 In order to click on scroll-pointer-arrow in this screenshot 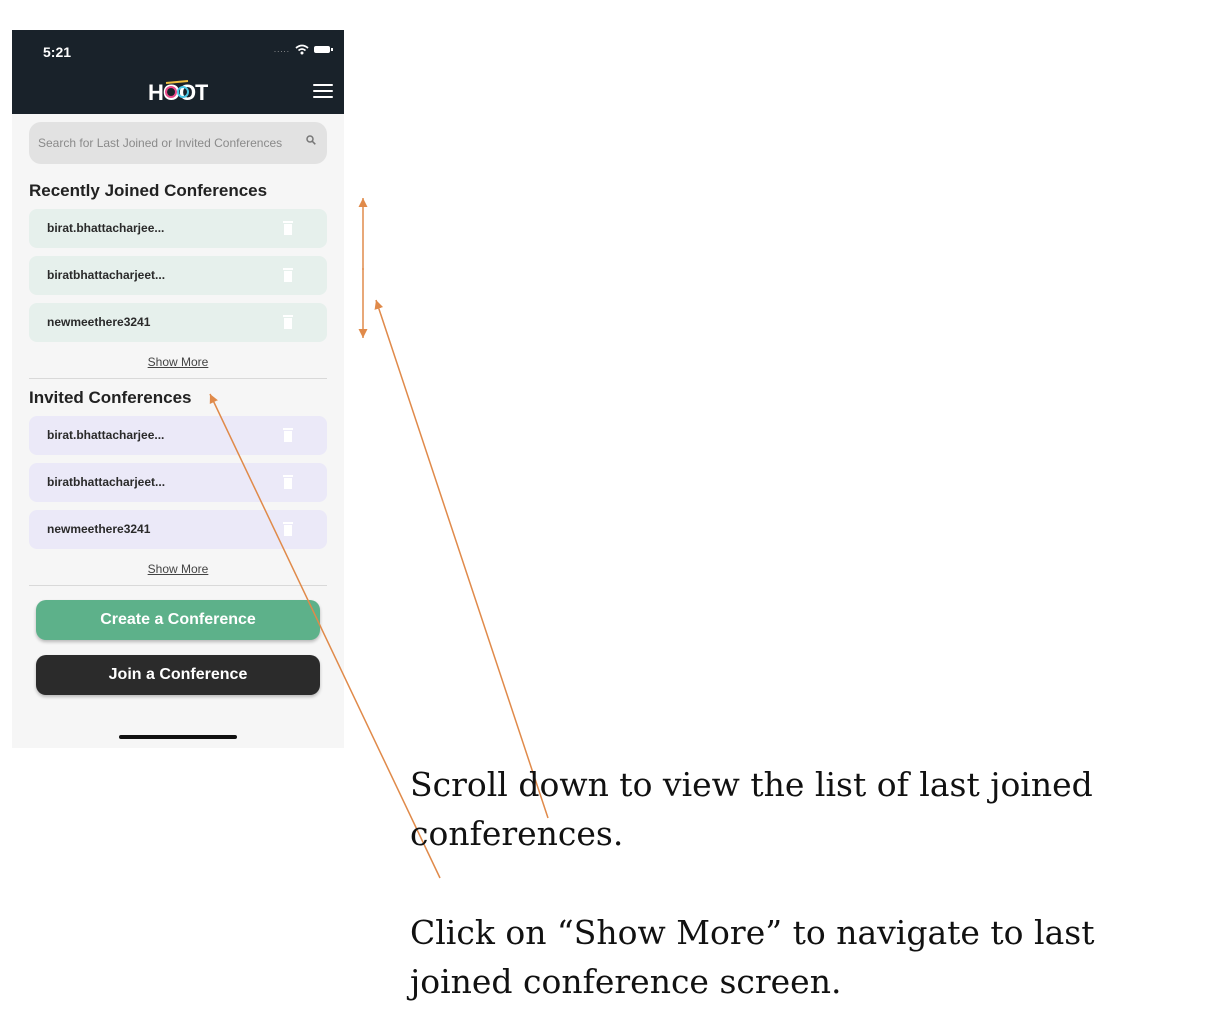, I will do `click(461, 559)`.